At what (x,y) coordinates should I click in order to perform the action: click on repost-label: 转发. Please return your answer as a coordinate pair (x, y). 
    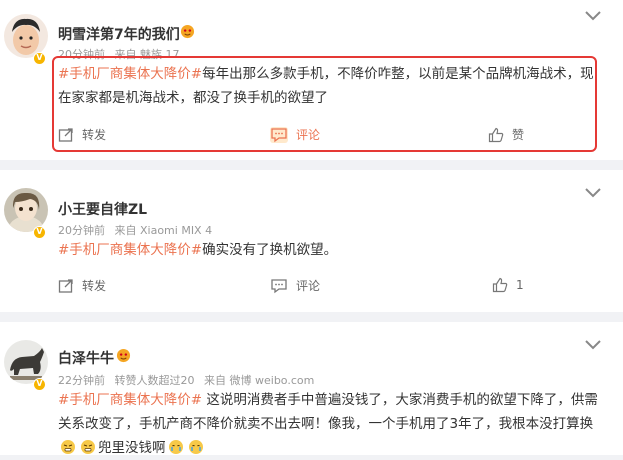
    Looking at the image, I should click on (94, 286).